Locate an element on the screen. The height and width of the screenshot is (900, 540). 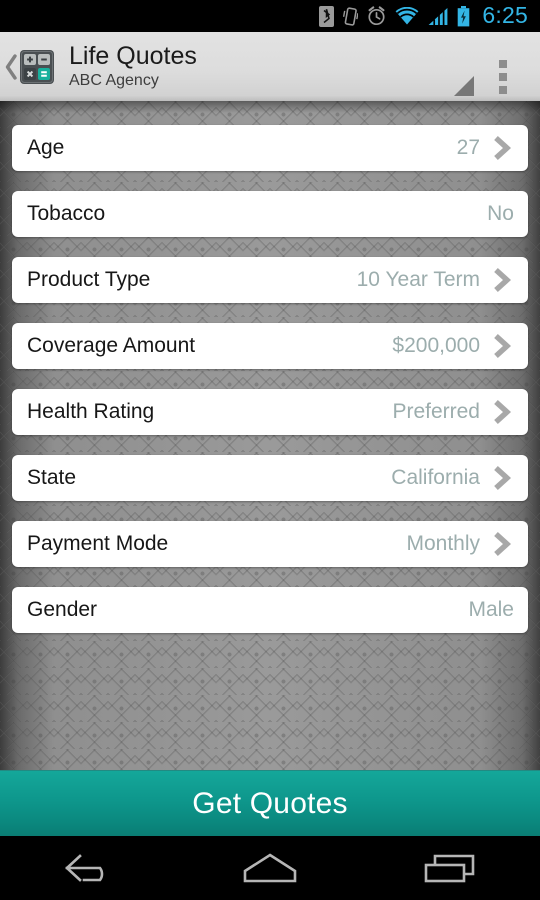
form-row: State California is located at coordinates (270, 478).